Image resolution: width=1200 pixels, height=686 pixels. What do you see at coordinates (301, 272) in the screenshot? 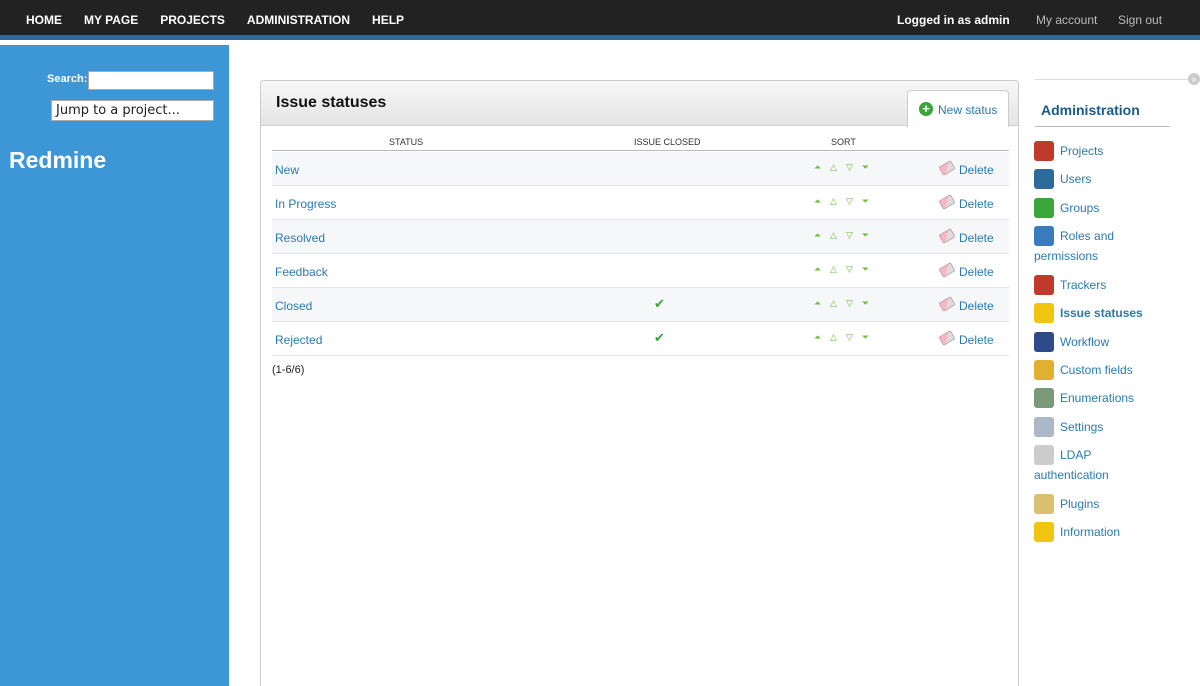
I see `status-name-link: Feedback` at bounding box center [301, 272].